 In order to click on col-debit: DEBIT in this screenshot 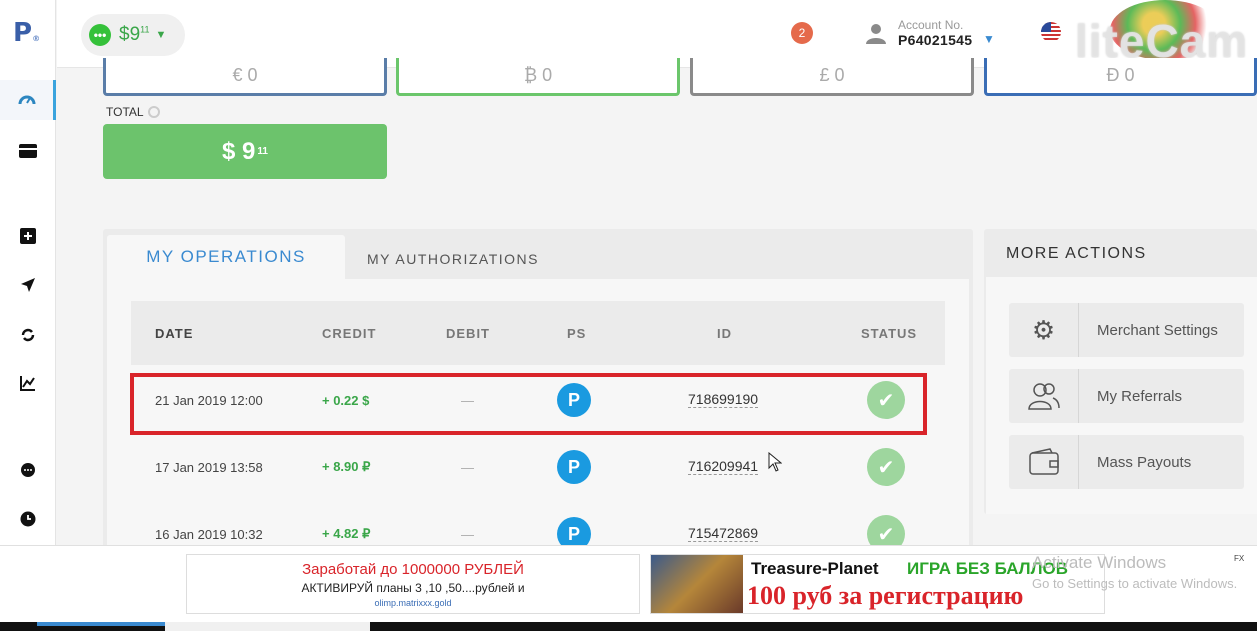, I will do `click(468, 333)`.